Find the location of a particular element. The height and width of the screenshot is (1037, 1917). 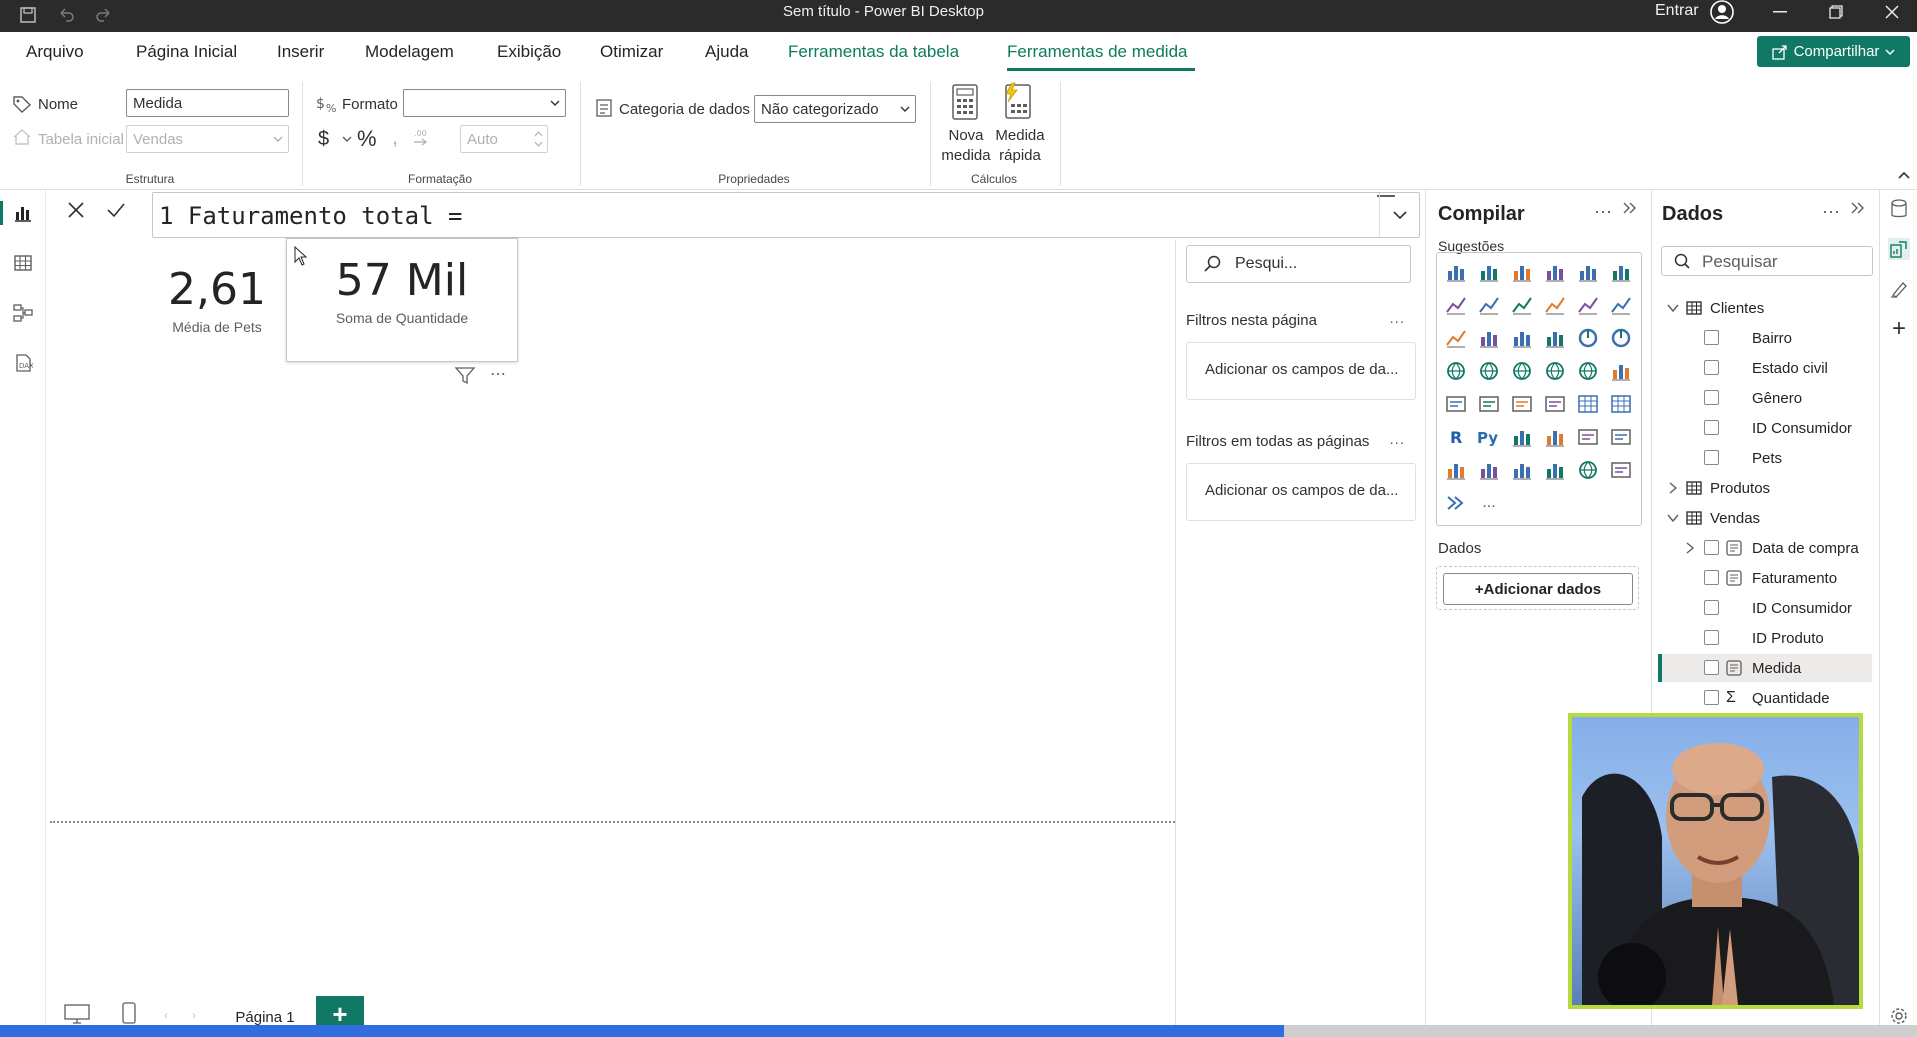

treemap-icon is located at coordinates (1456, 371).